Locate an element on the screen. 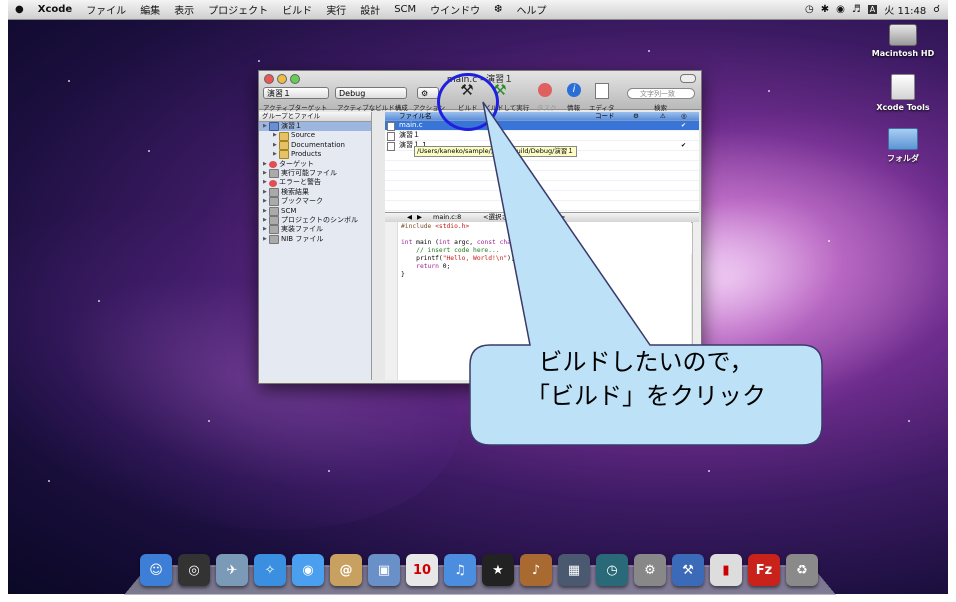 The image size is (956, 602). trash-icon: ♻ is located at coordinates (802, 570).